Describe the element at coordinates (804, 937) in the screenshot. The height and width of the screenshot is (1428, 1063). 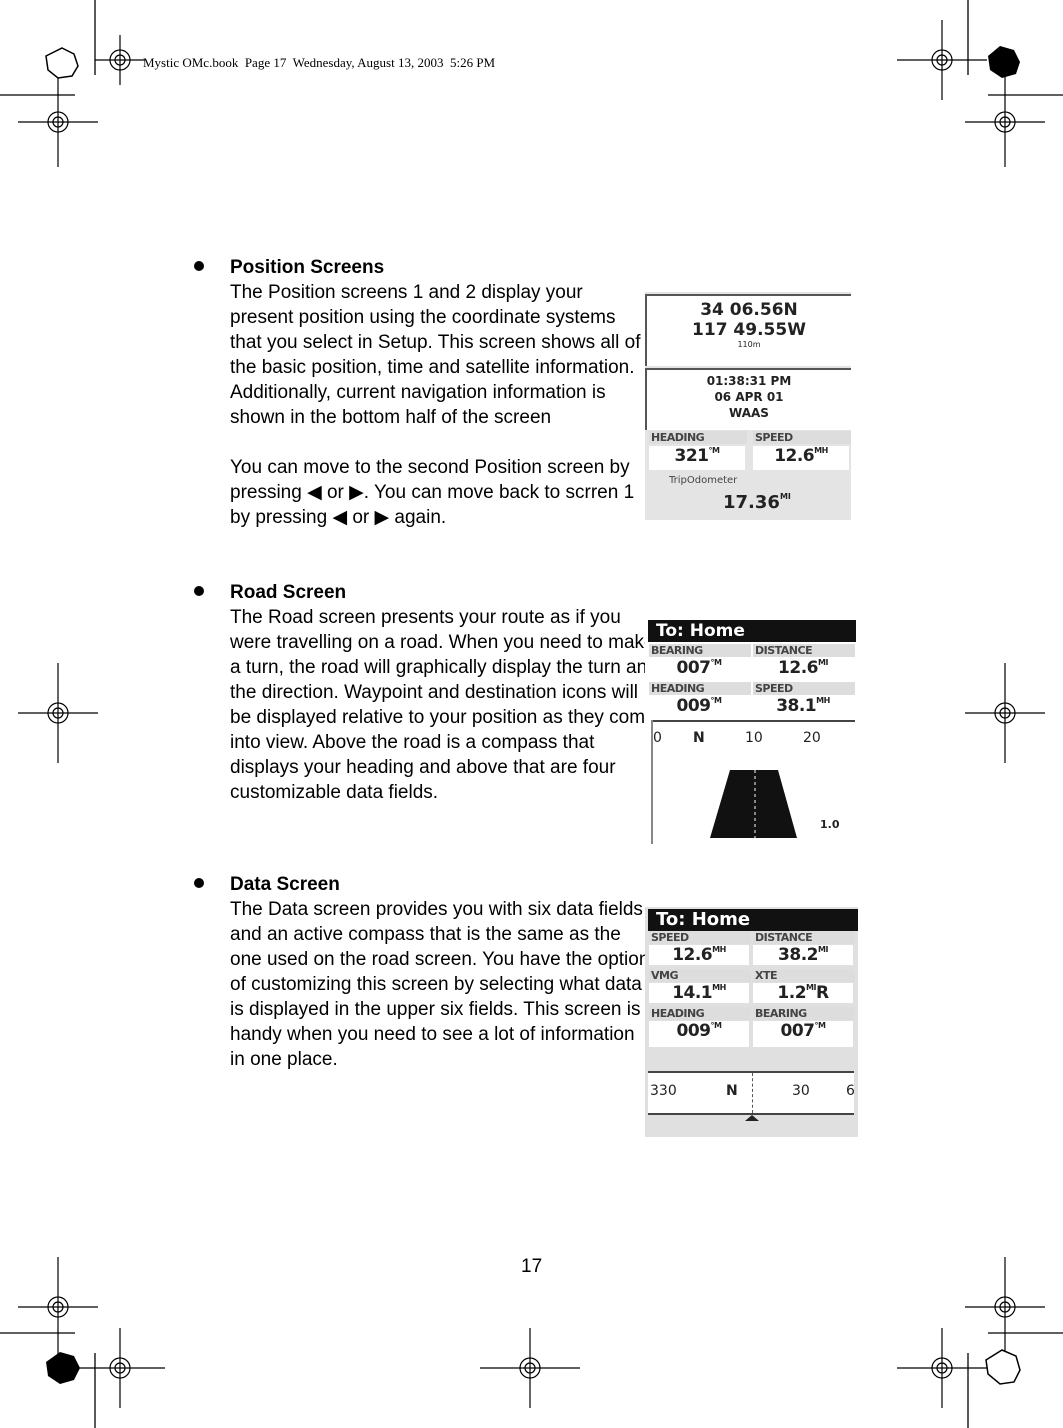
I see `distance-label: DISTANCE` at that location.